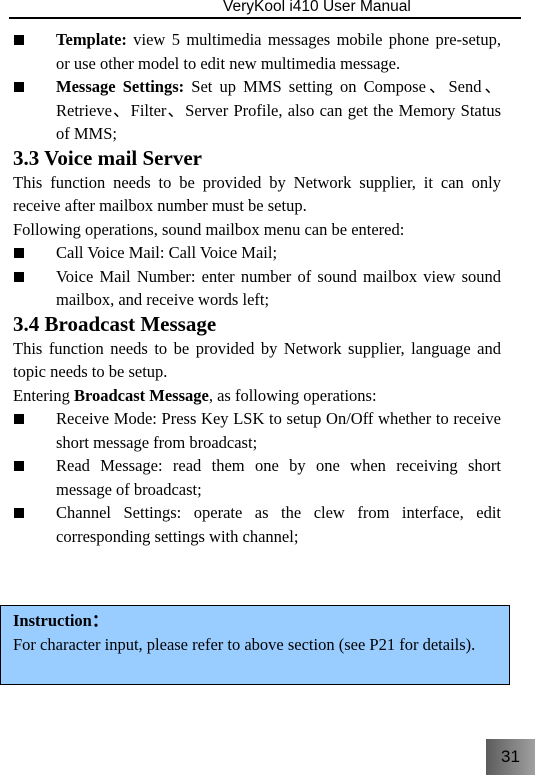 This screenshot has width=535, height=775. What do you see at coordinates (141, 395) in the screenshot?
I see `ops-bold-term: Broadcast Message` at bounding box center [141, 395].